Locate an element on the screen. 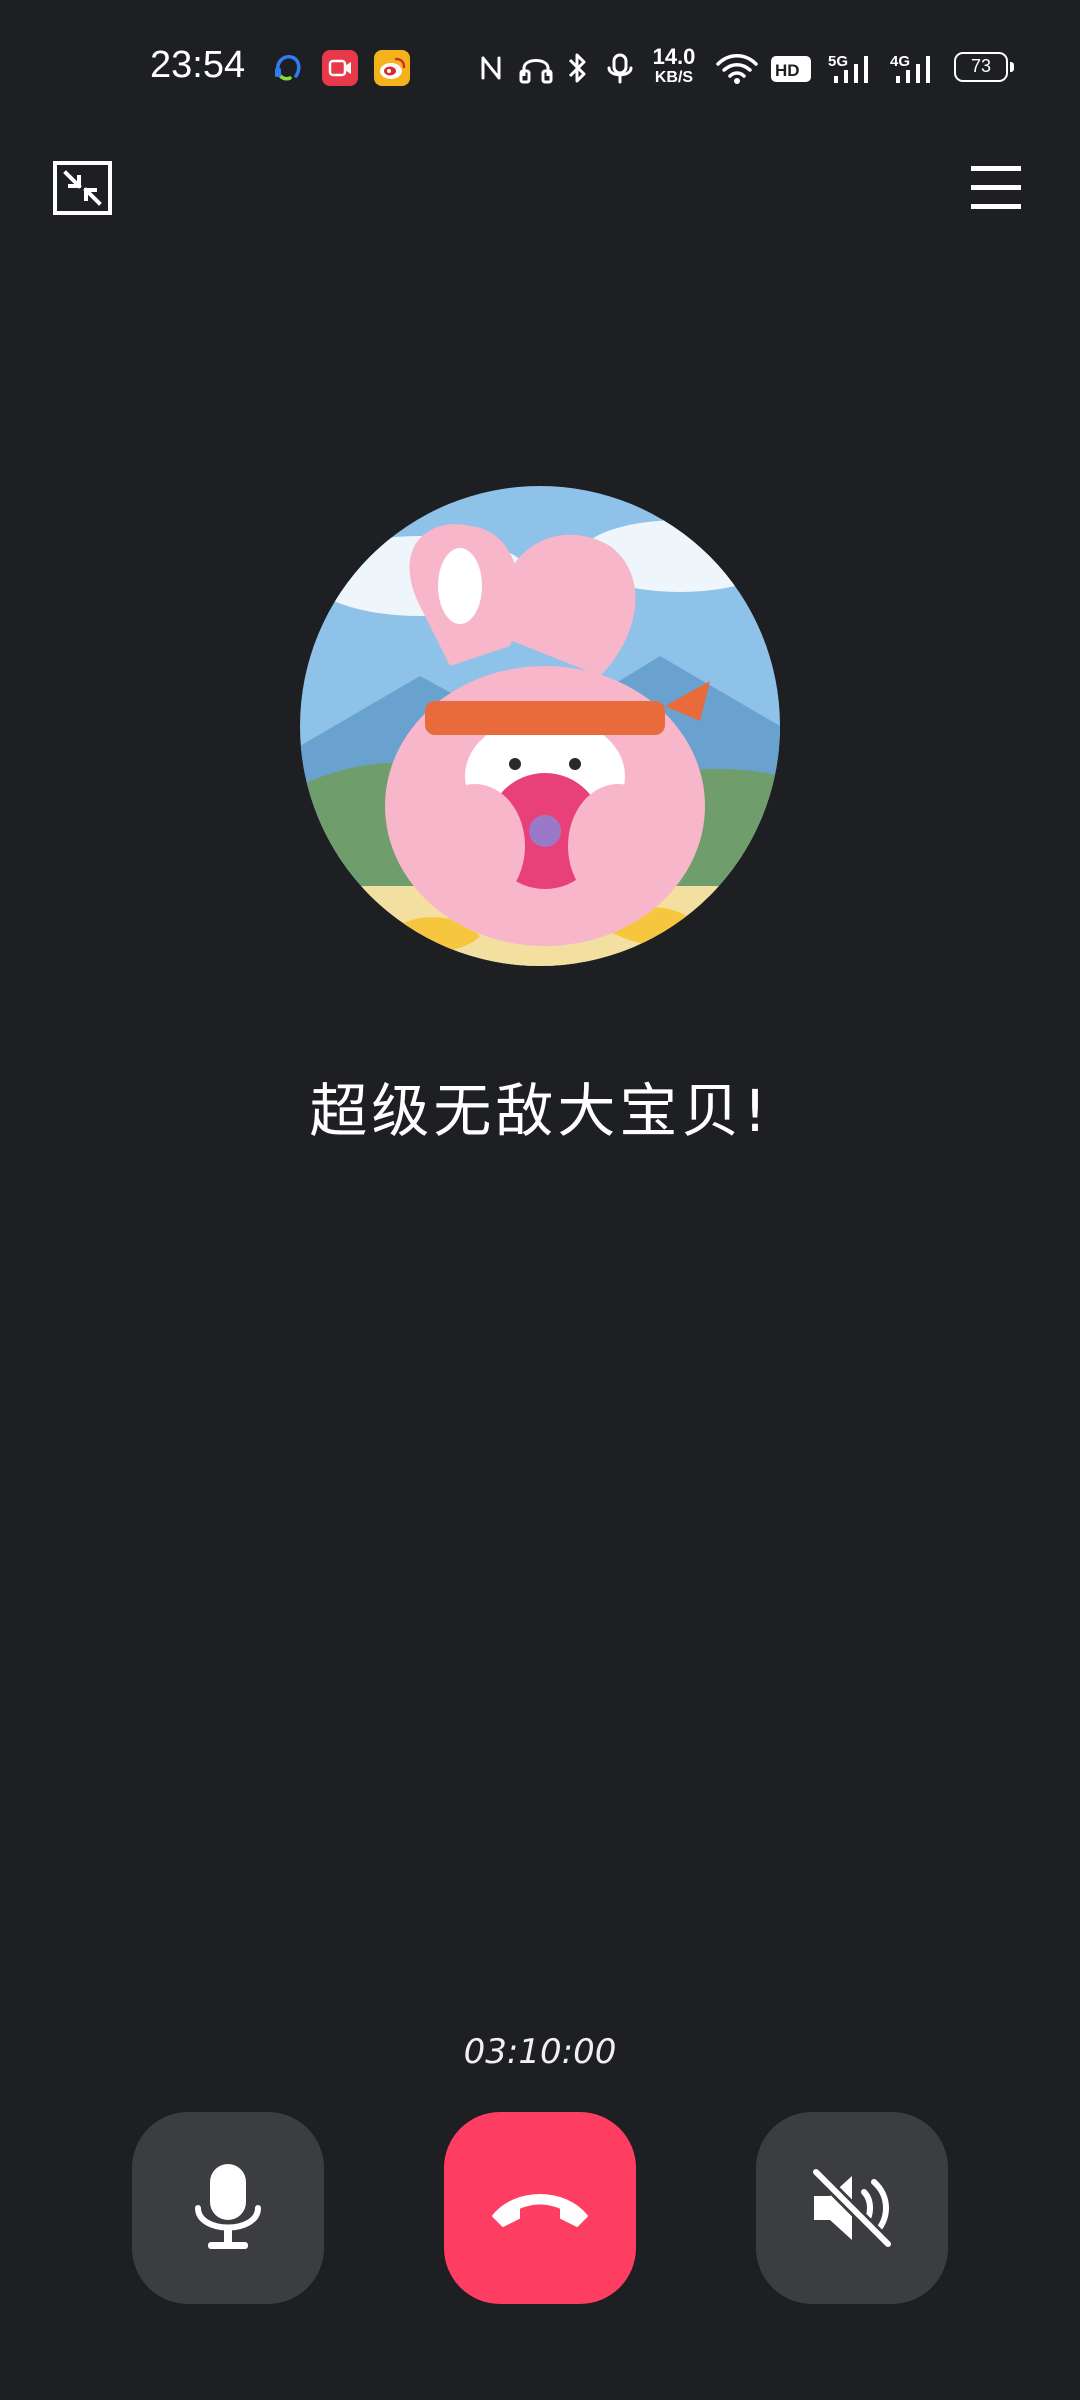  minimize-window-button is located at coordinates (84, 189).